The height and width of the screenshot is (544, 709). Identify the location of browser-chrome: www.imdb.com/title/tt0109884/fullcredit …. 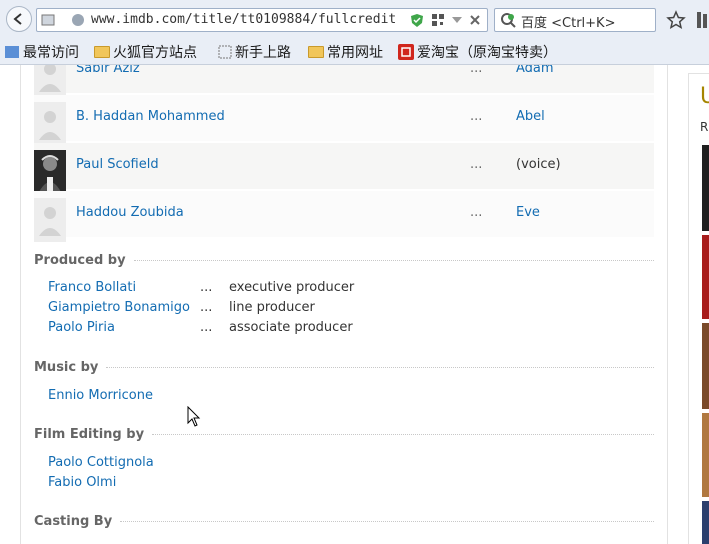
(354, 32).